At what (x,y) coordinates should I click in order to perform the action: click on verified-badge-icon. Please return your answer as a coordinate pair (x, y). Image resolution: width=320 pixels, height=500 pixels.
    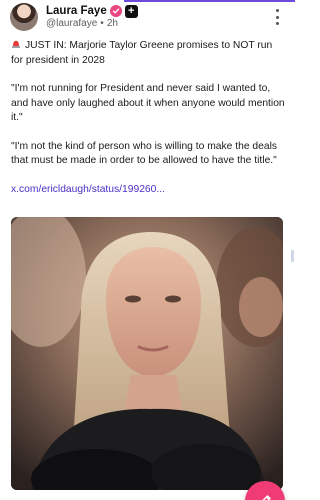
    Looking at the image, I should click on (115, 11).